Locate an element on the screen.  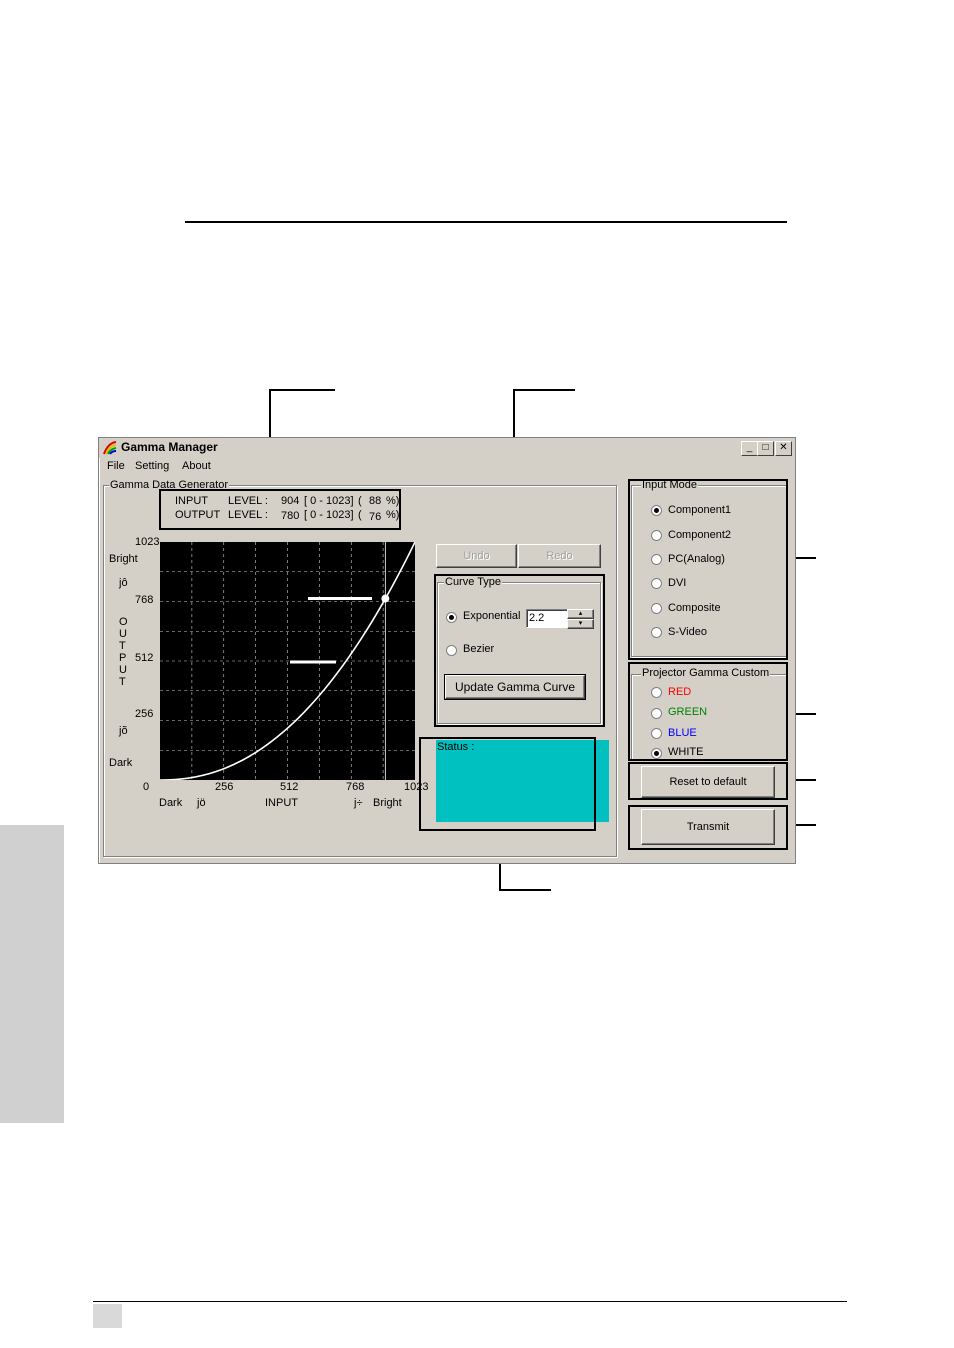
app-rainbow-icon is located at coordinates (110, 448).